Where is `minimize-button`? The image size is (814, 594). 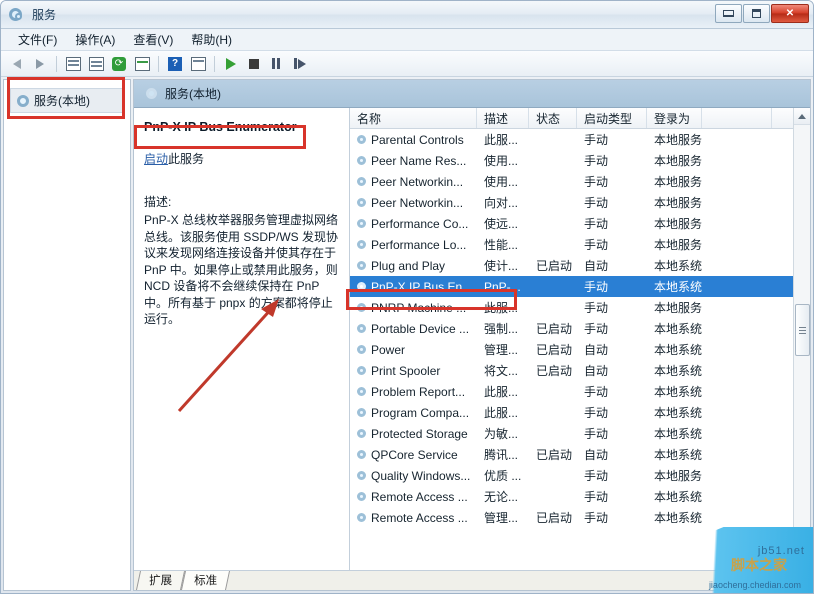
minimize-button is located at coordinates (728, 13).